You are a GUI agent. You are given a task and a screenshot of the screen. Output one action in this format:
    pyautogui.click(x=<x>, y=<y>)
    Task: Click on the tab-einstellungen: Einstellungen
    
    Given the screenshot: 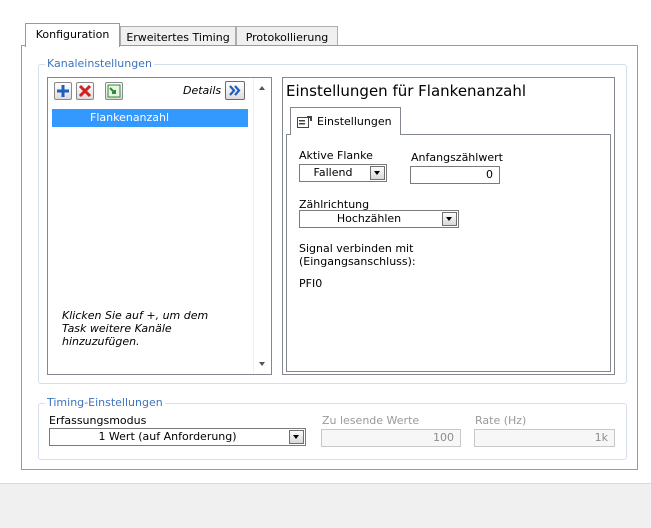 What is the action you would take?
    pyautogui.click(x=345, y=121)
    